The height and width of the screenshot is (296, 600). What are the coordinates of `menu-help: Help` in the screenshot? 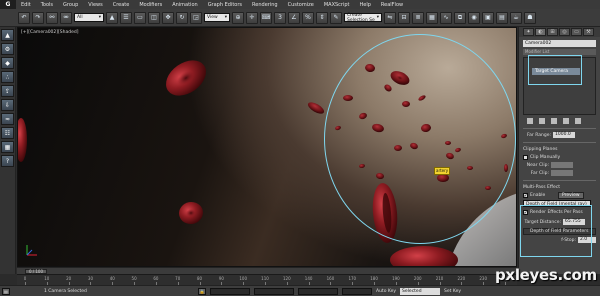 It's located at (365, 5).